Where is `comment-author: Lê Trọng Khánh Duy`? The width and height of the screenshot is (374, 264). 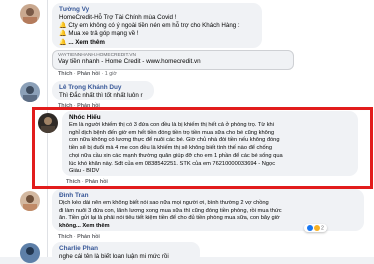
comment-author: Lê Trọng Khánh Duy is located at coordinates (103, 88).